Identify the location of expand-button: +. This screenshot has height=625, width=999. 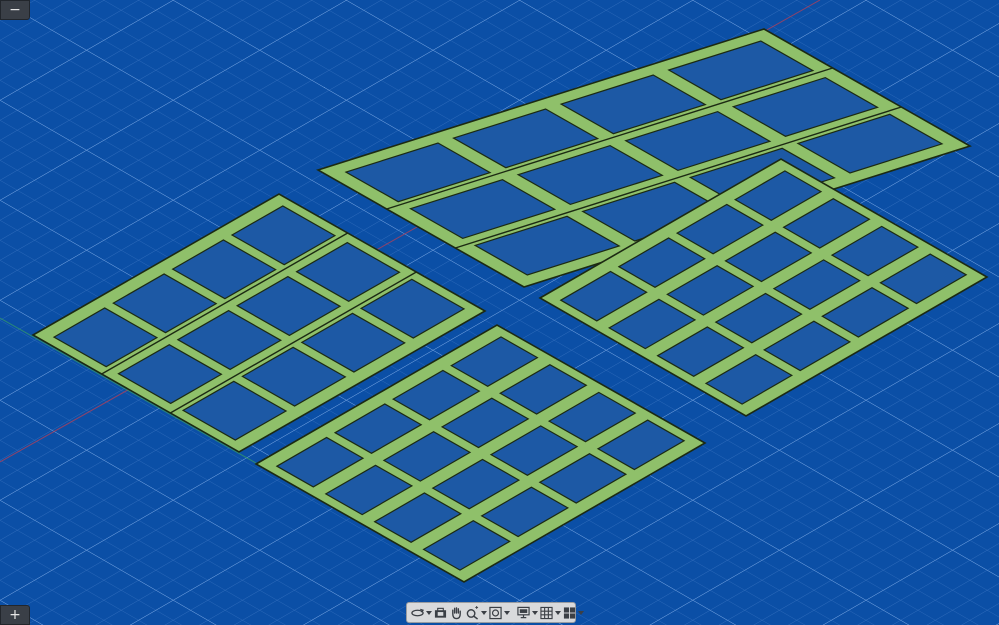
(15, 615).